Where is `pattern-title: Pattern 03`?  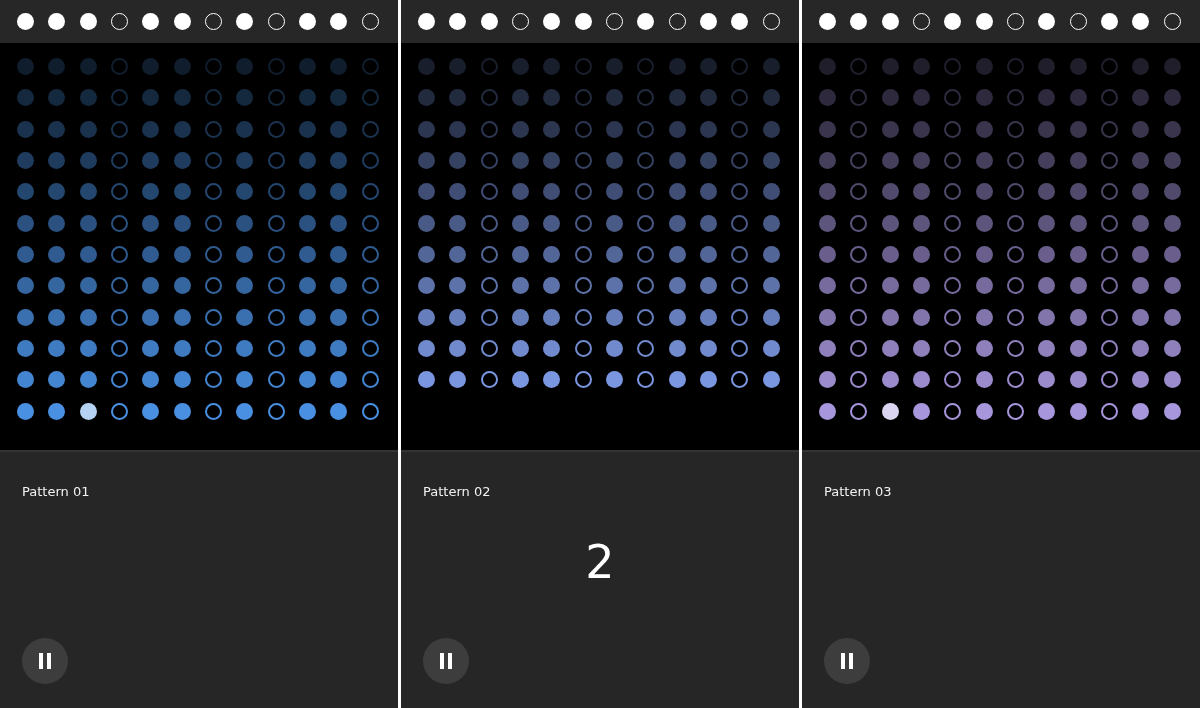 pattern-title: Pattern 03 is located at coordinates (858, 491).